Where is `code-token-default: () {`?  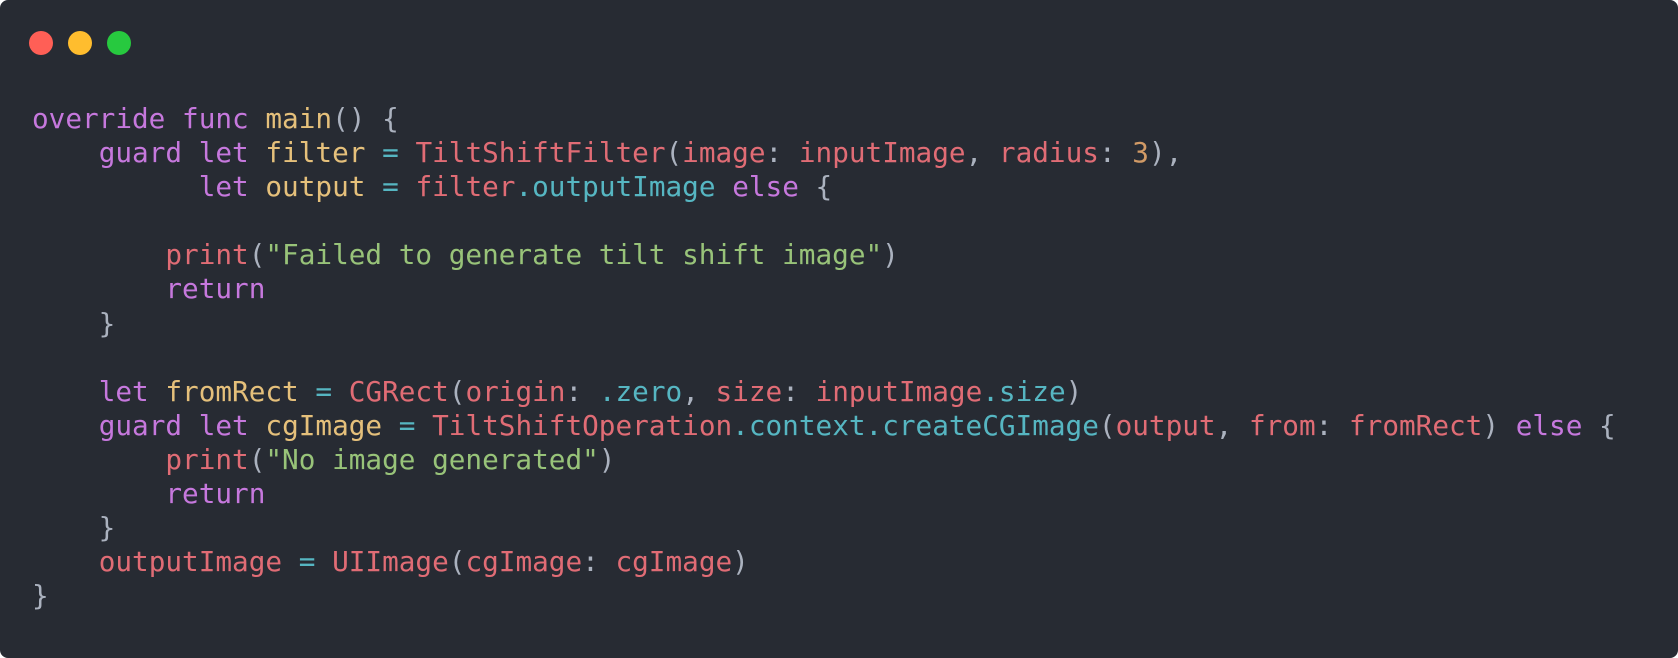
code-token-default: () { is located at coordinates (365, 118).